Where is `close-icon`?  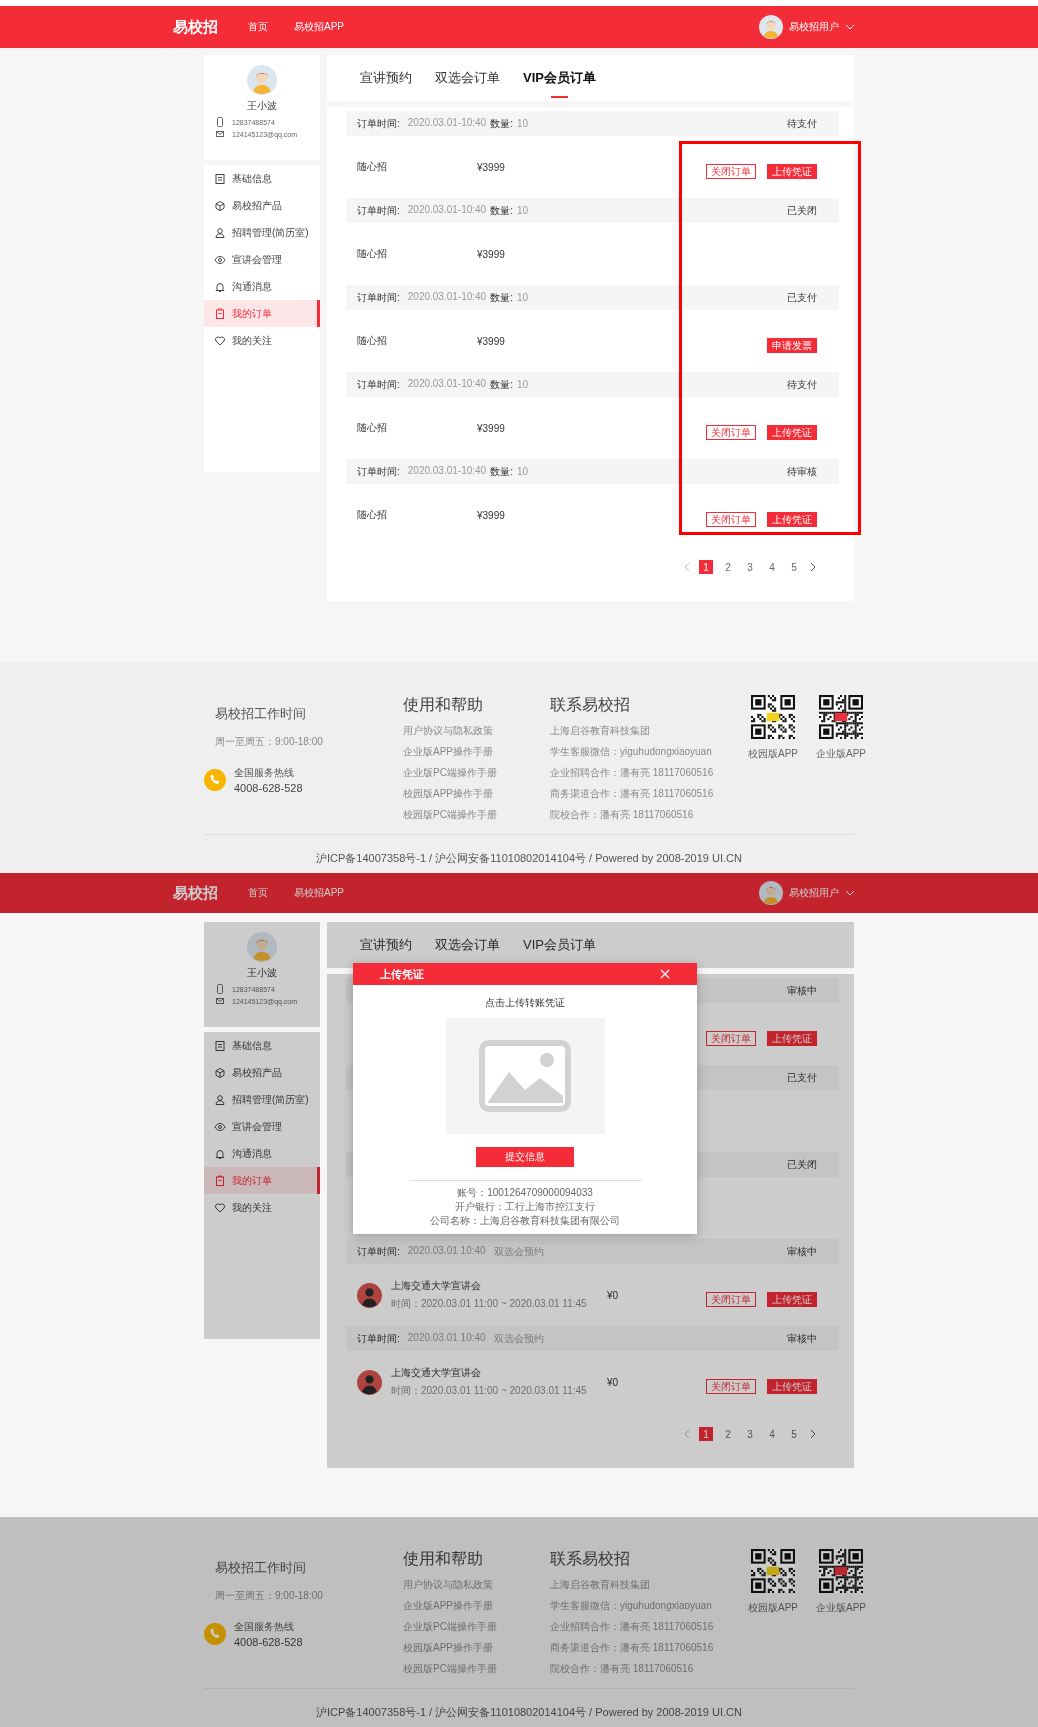 close-icon is located at coordinates (665, 974).